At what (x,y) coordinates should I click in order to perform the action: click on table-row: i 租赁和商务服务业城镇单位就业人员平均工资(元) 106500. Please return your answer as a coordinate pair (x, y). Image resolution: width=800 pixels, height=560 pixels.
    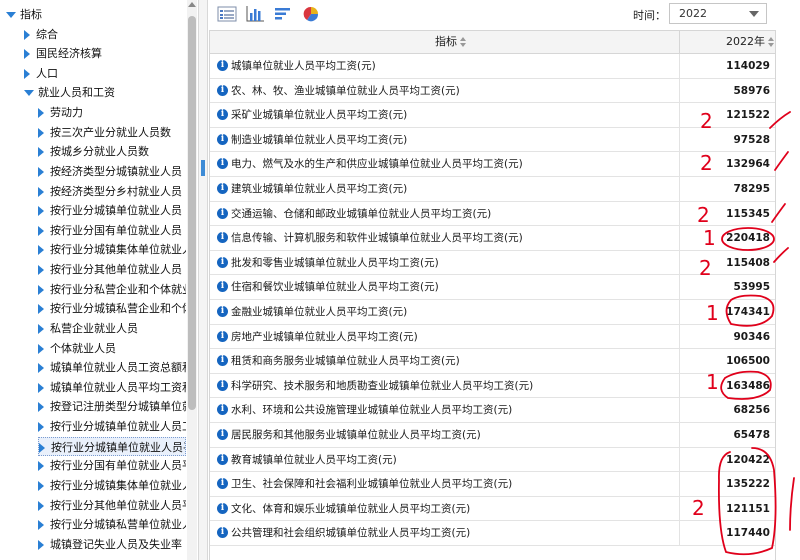
    Looking at the image, I should click on (493, 361).